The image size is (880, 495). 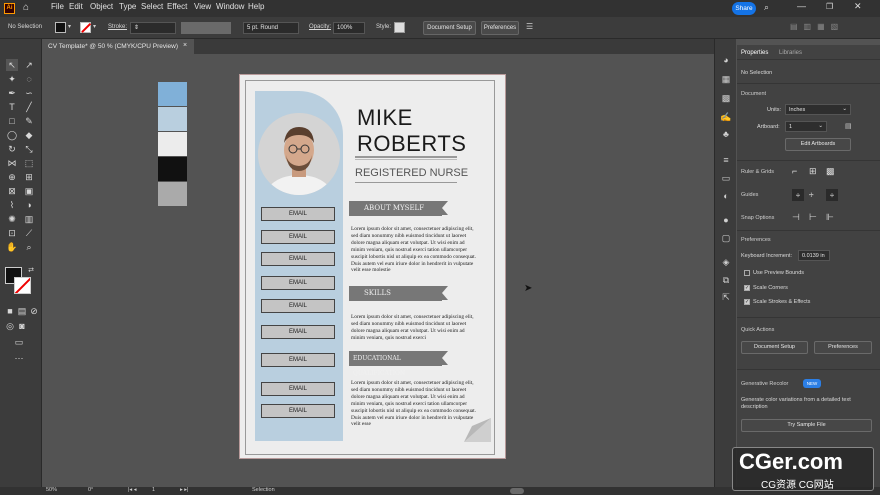 I want to click on menu-view: View, so click(x=202, y=6).